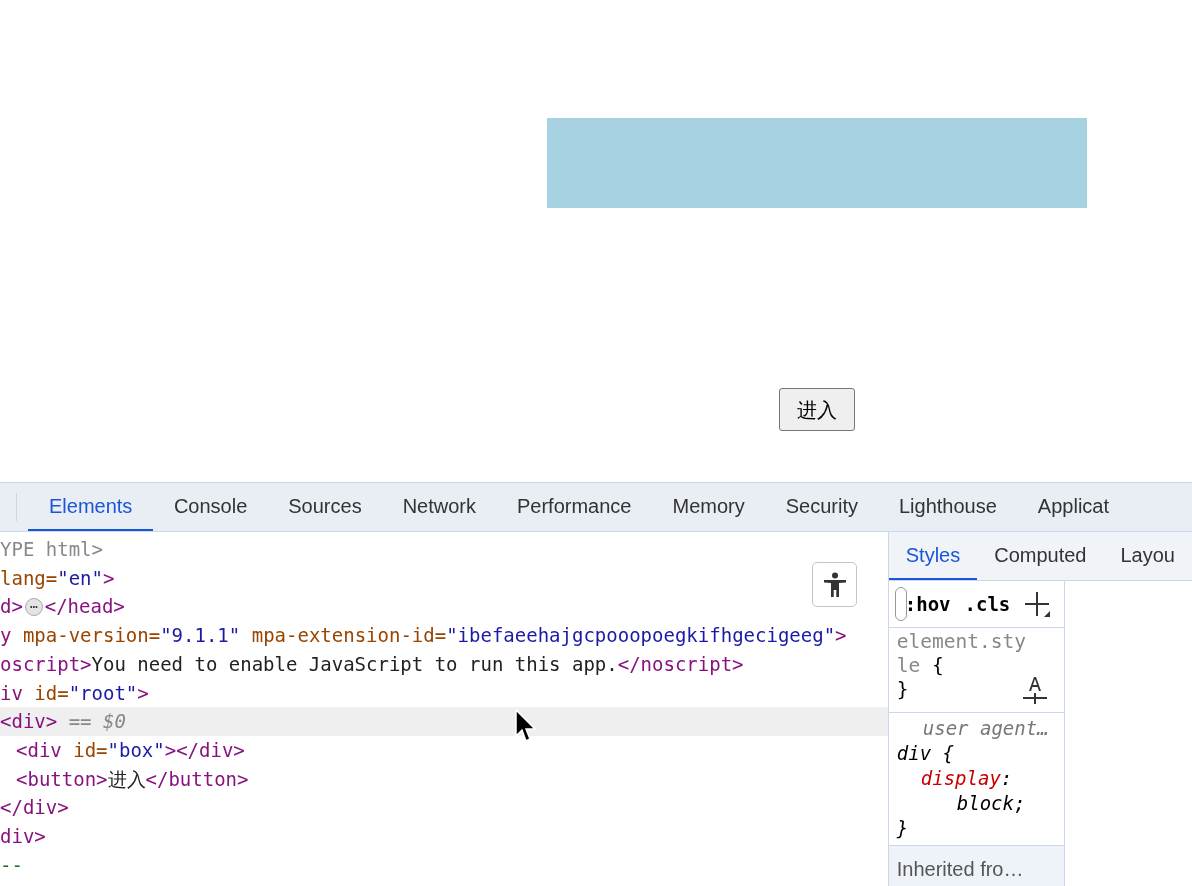  Describe the element at coordinates (197, 779) in the screenshot. I see `tag-text: </button>` at that location.